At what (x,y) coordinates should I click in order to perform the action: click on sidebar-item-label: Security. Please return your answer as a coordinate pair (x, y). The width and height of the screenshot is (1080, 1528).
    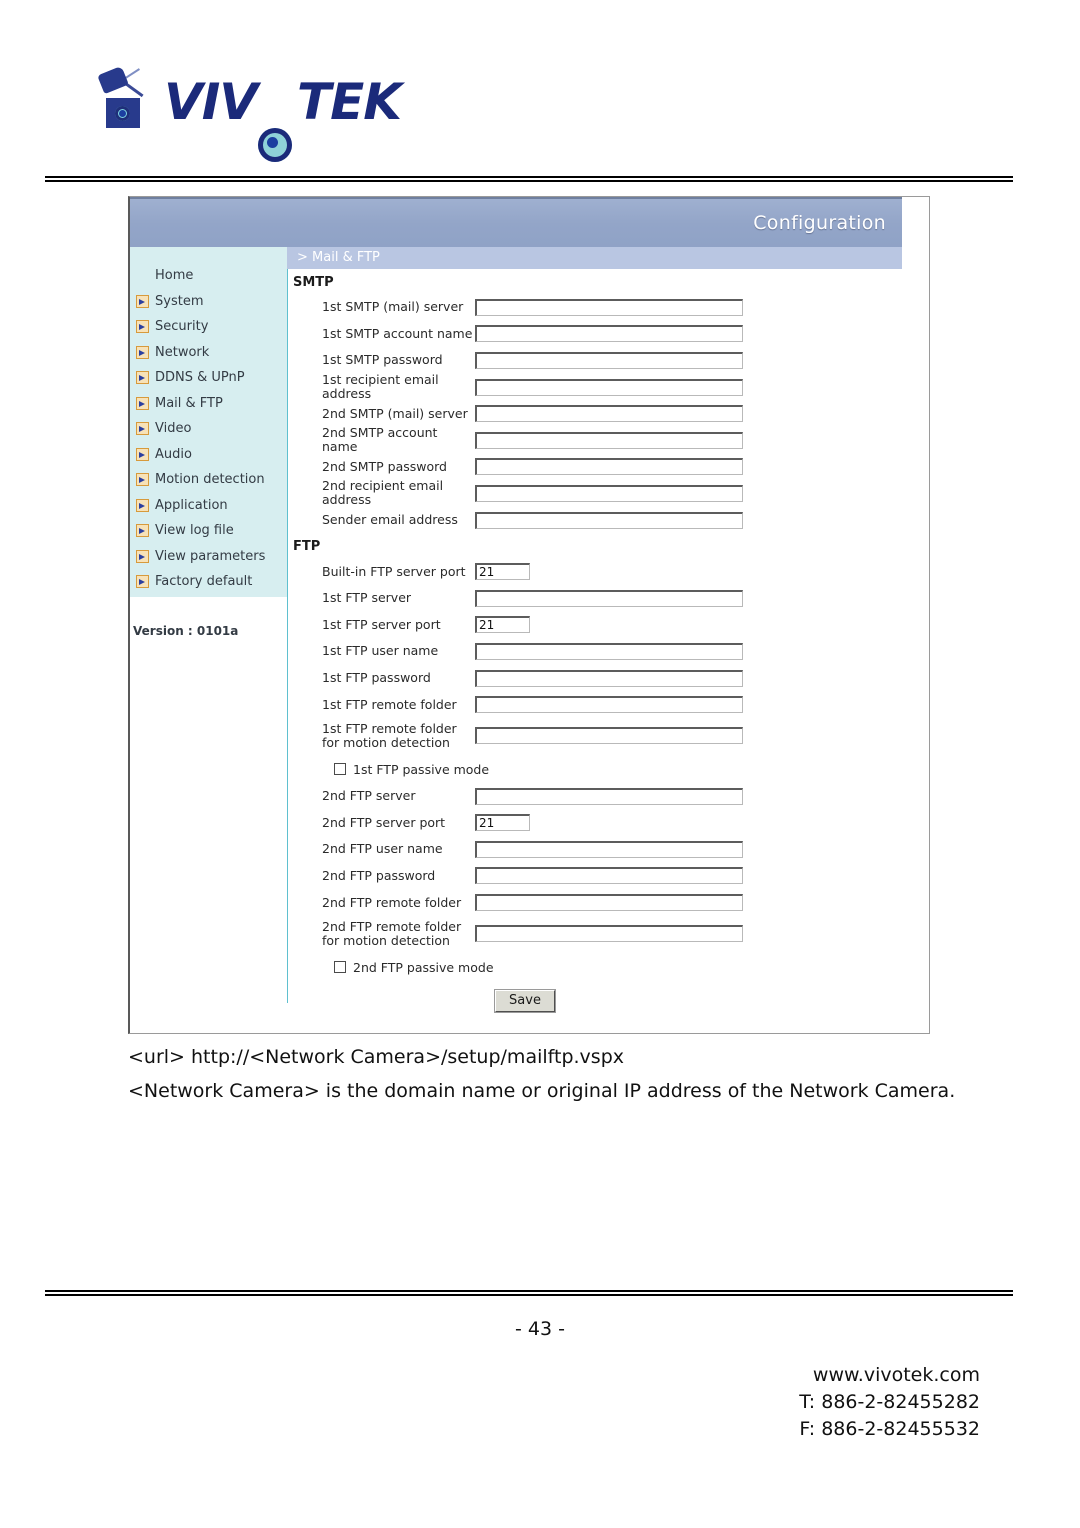
    Looking at the image, I should click on (182, 327).